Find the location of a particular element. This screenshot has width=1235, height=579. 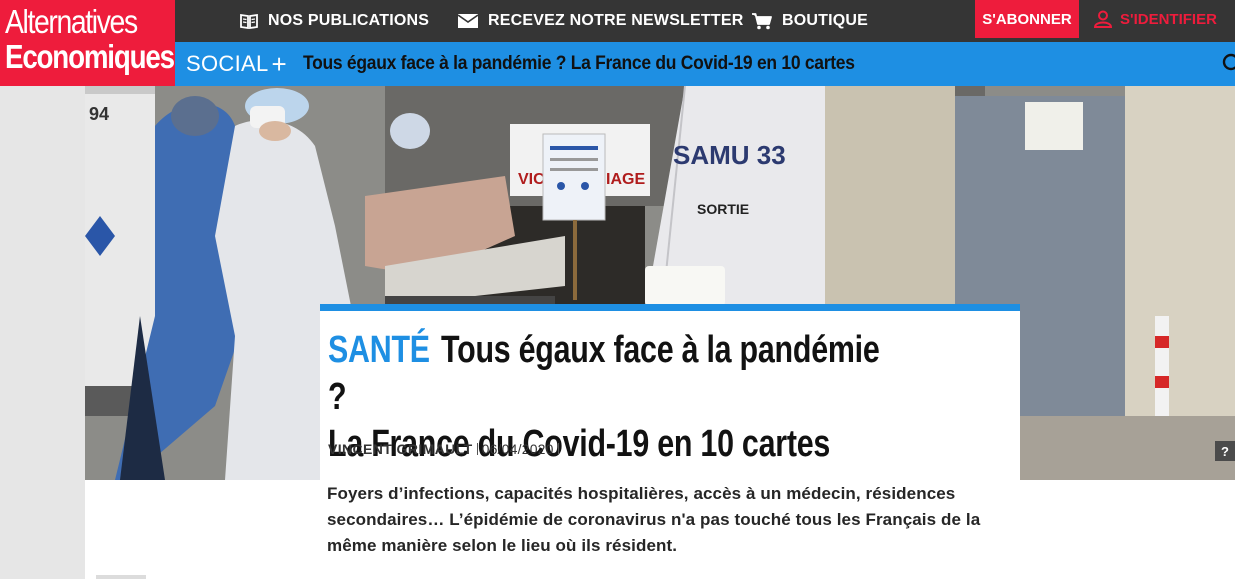

plus-icon: + is located at coordinates (279, 64).